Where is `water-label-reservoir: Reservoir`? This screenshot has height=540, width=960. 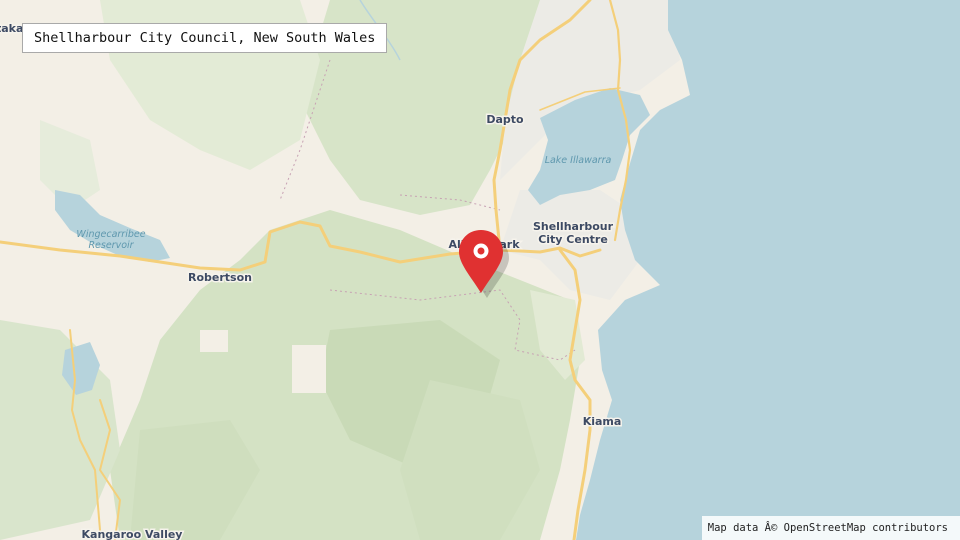
water-label-reservoir: Reservoir is located at coordinates (111, 245).